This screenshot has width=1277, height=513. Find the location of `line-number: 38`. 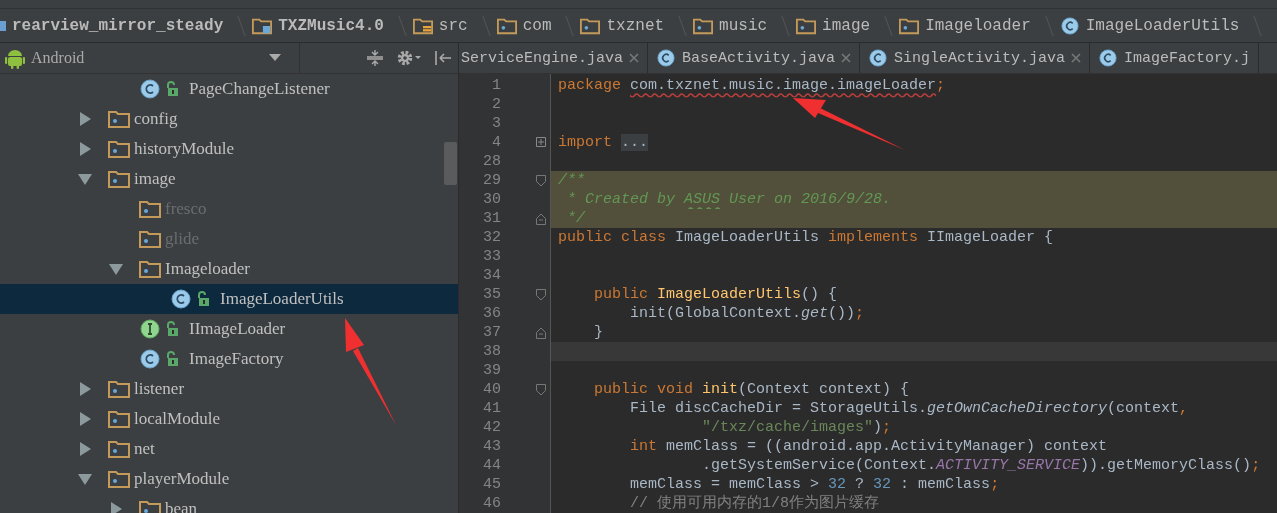

line-number: 38 is located at coordinates (491, 351).